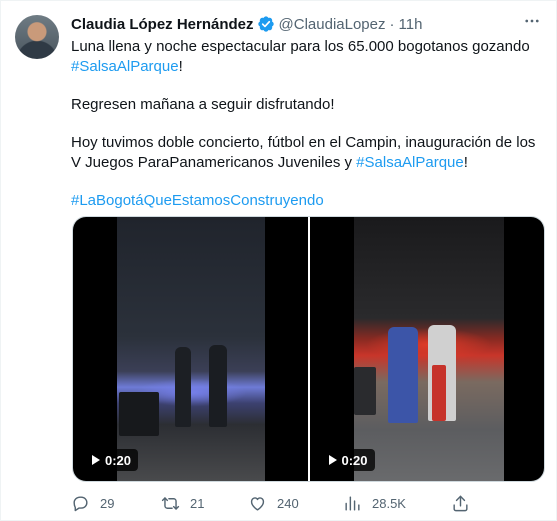  I want to click on like-button: 240, so click(273, 503).